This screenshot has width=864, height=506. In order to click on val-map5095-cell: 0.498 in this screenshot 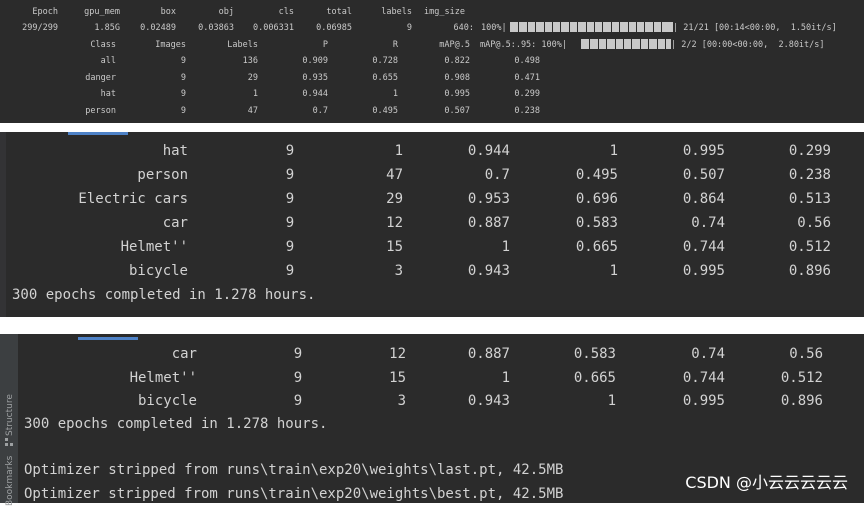, I will do `click(527, 61)`.